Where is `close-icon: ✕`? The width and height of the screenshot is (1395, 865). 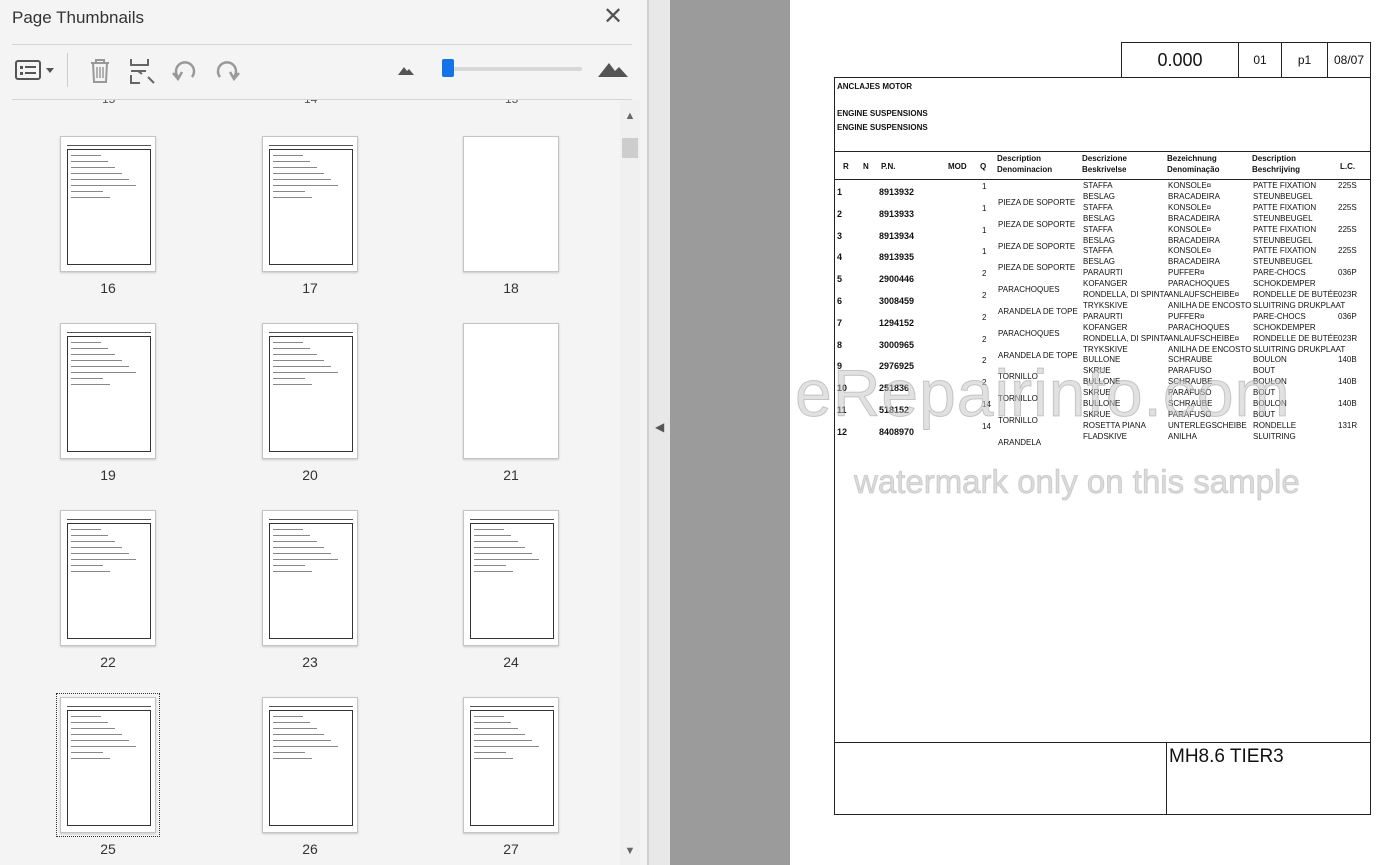
close-icon: ✕ is located at coordinates (613, 17).